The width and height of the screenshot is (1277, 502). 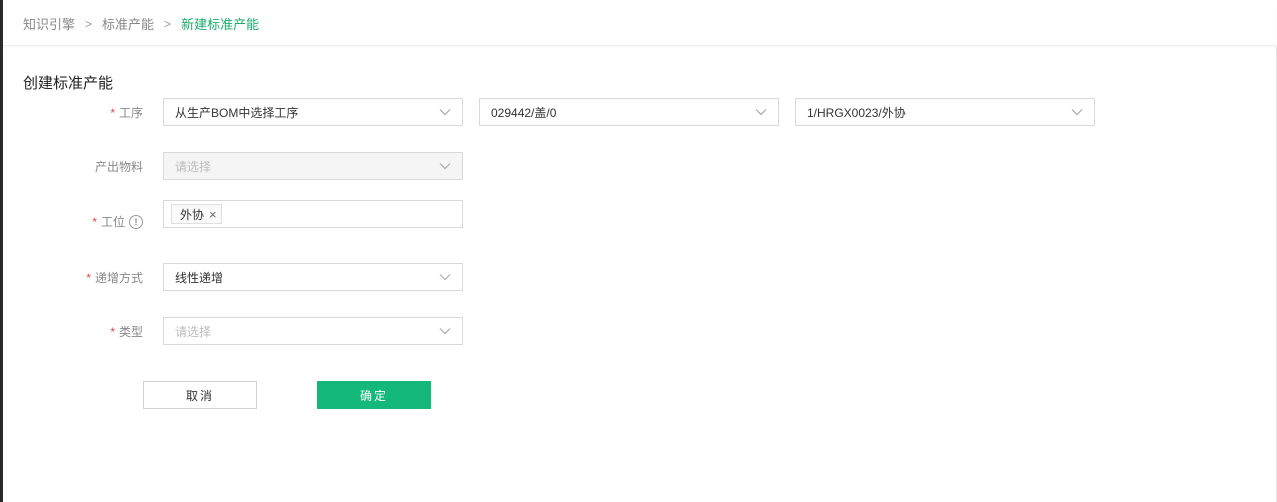 I want to click on output-material-select: 请选择, so click(x=313, y=166).